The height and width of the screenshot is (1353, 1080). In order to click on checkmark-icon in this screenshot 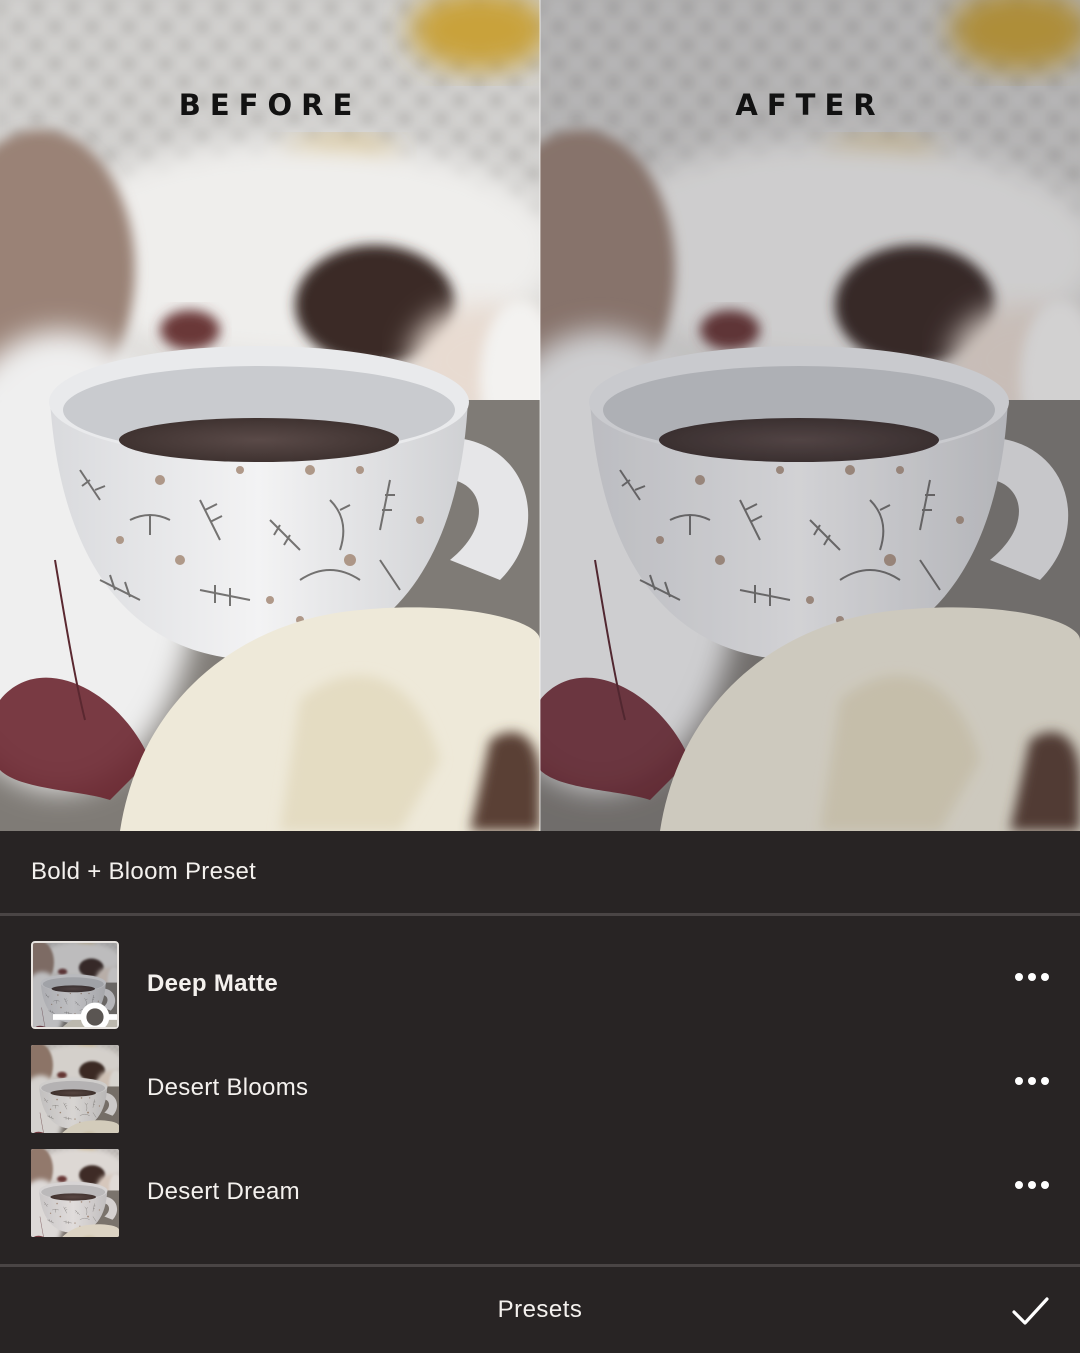, I will do `click(1030, 1311)`.